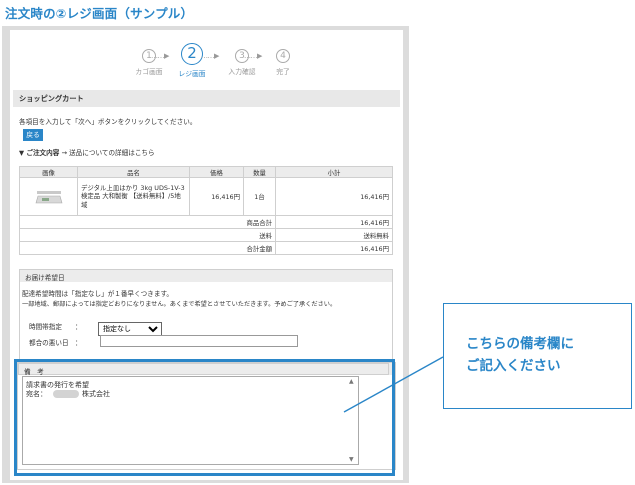 Image resolution: width=635 pixels, height=485 pixels. Describe the element at coordinates (393, 384) in the screenshot. I see `callout-connector` at that location.